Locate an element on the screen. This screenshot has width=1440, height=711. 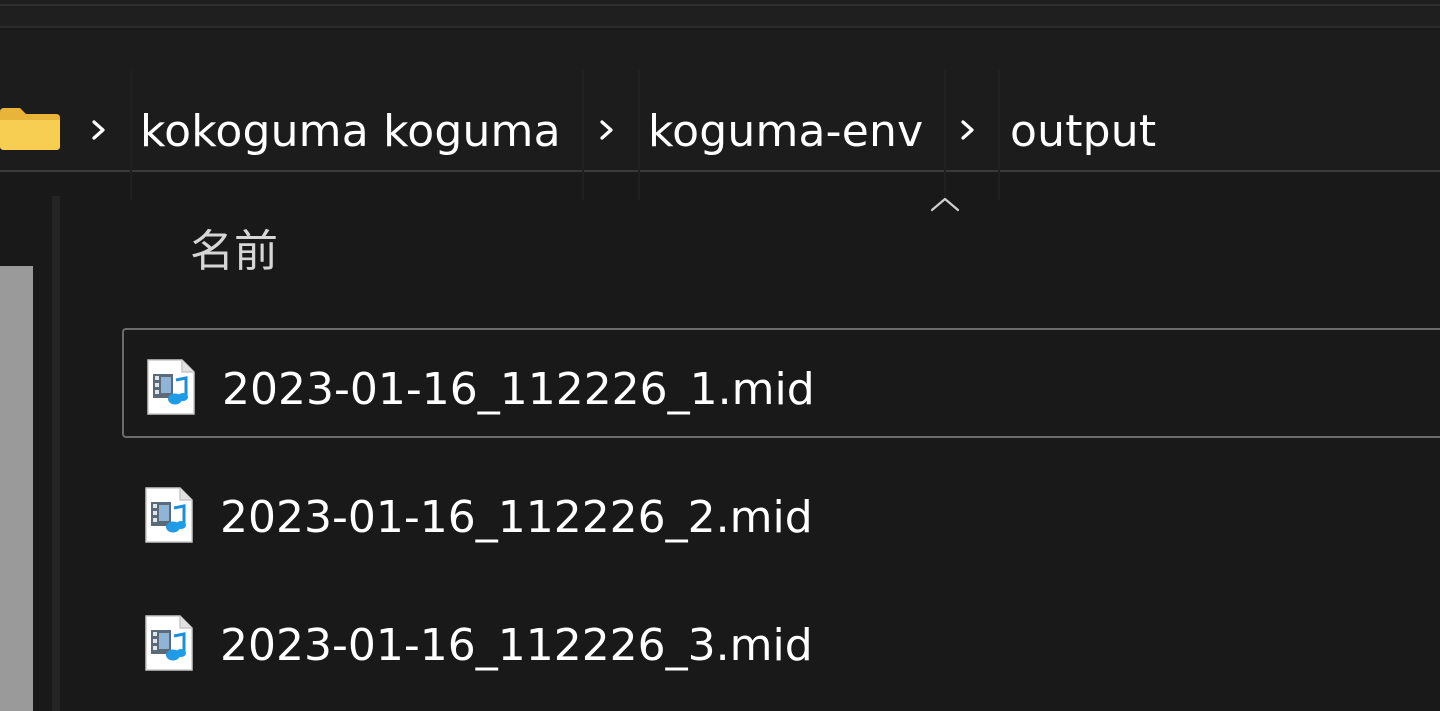
breadcrumb-item-output: output is located at coordinates (1083, 132).